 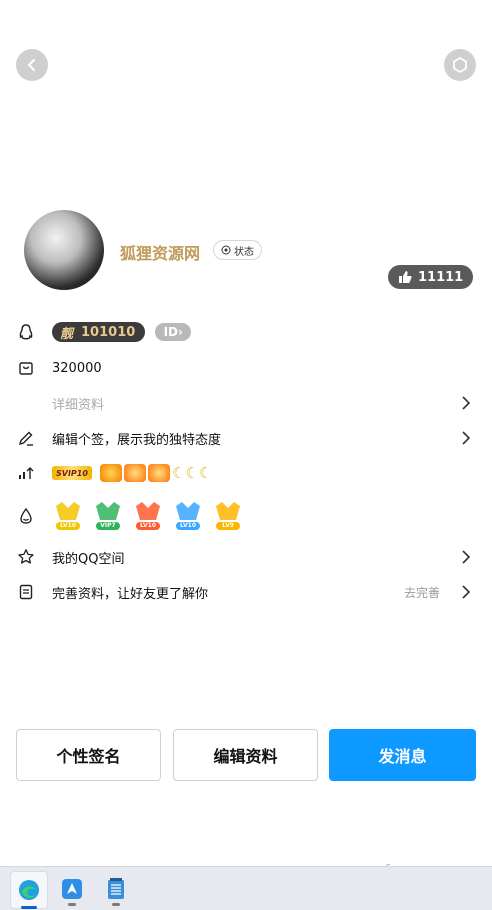 What do you see at coordinates (246, 473) in the screenshot?
I see `level-row: SVIP10 ☾ ☾ ☾` at bounding box center [246, 473].